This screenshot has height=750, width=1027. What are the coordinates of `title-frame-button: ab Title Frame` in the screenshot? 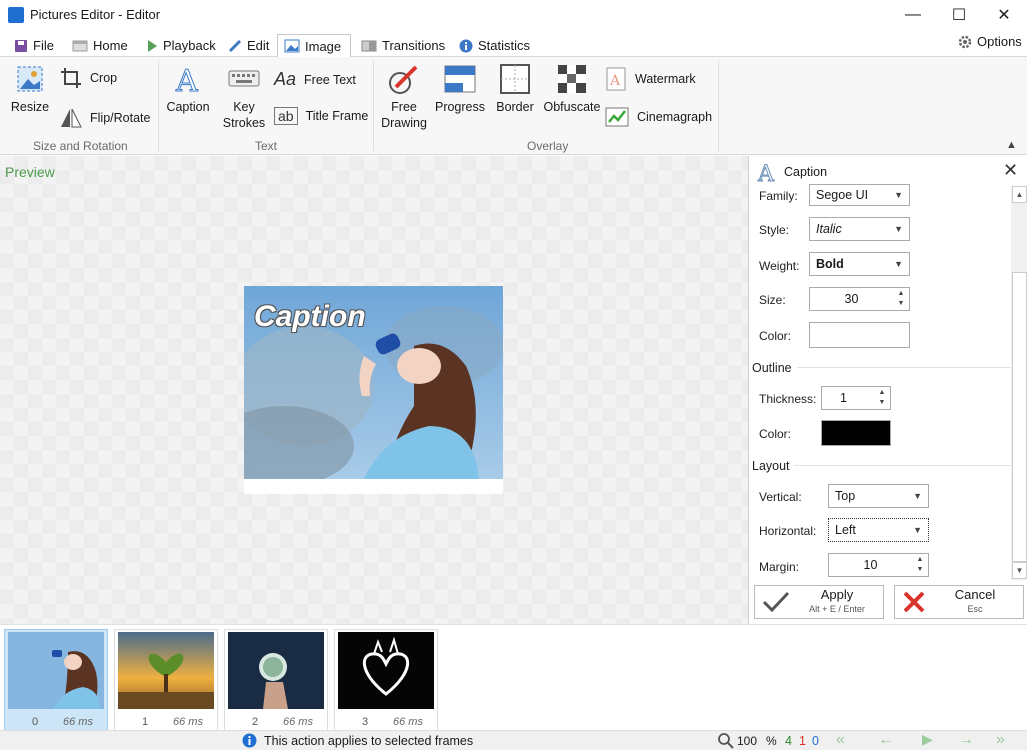 It's located at (321, 116).